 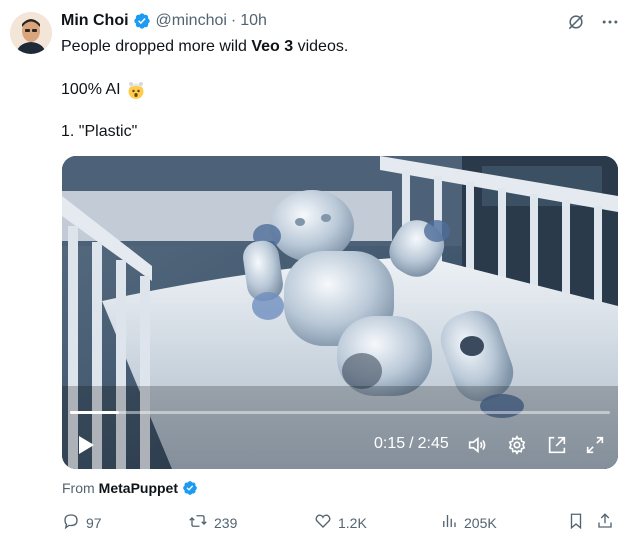 I want to click on reply-icon, so click(x=71, y=522).